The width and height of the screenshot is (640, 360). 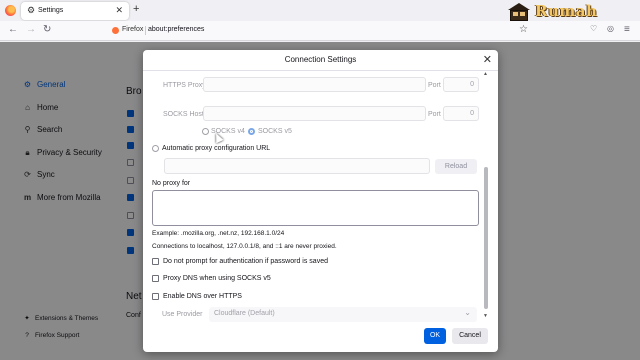 What do you see at coordinates (184, 85) in the screenshot?
I see `https-proxy-label: HTTPS Proxy` at bounding box center [184, 85].